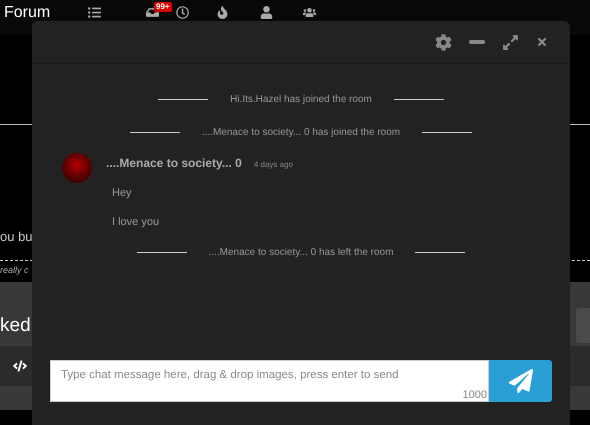  I want to click on notification-badge: 99+, so click(163, 7).